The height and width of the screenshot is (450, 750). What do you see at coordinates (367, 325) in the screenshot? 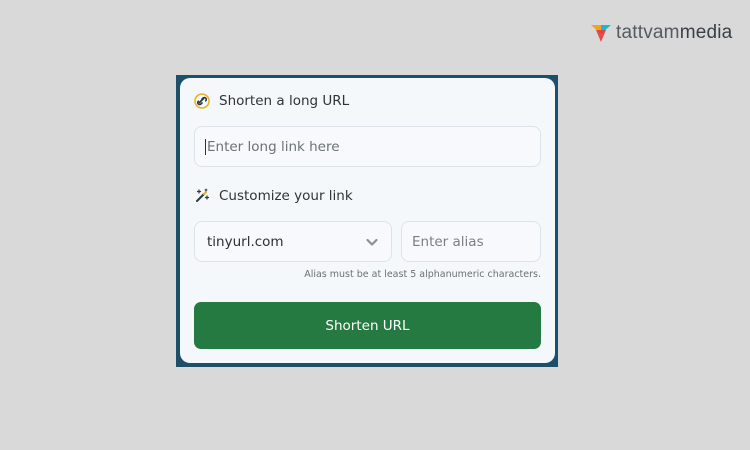
I see `shorten-url-button: Shorten URL` at bounding box center [367, 325].